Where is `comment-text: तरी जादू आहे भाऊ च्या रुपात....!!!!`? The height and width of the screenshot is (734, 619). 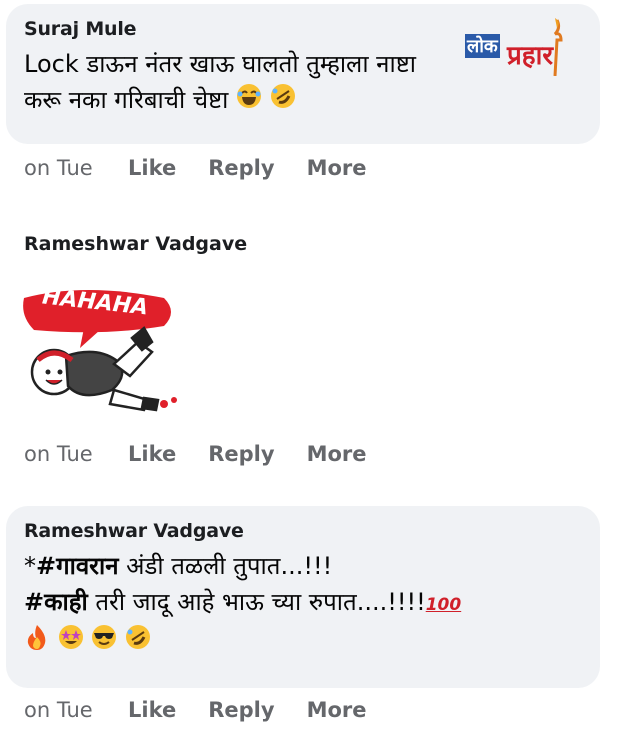 comment-text: तरी जादू आहे भाऊ च्या रुपात....!!!! is located at coordinates (256, 602).